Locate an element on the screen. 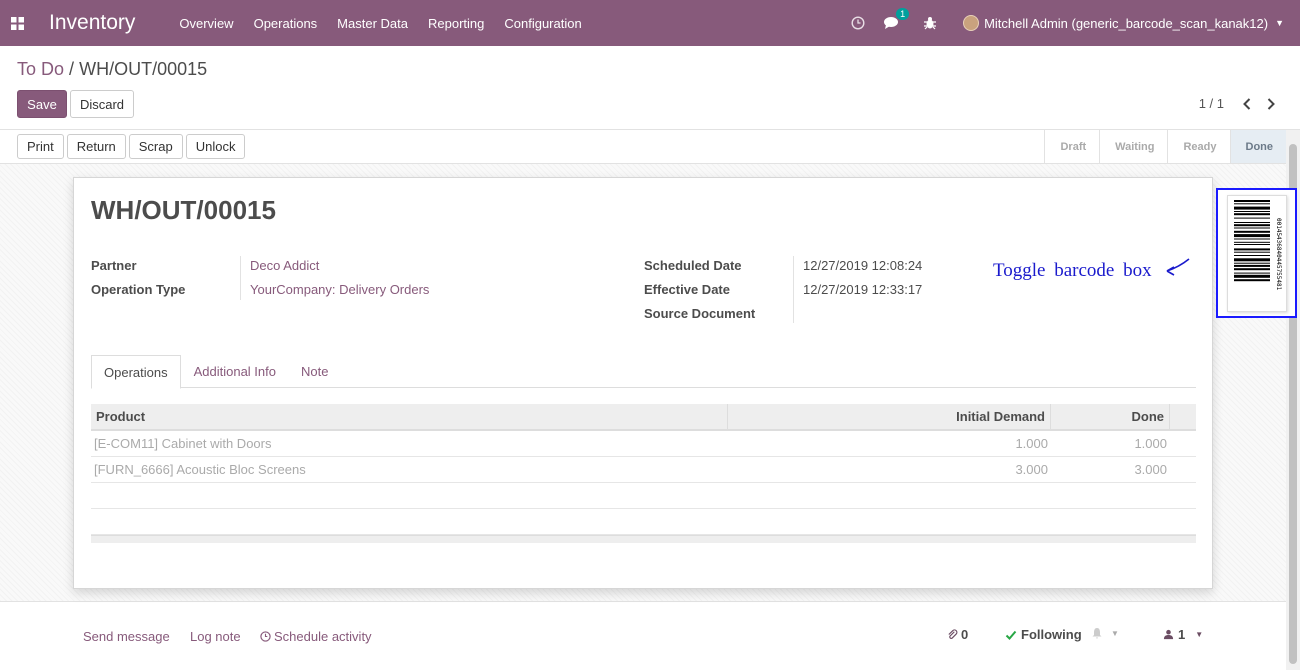 This screenshot has height=670, width=1300. source-document-label: Source Document is located at coordinates (700, 313).